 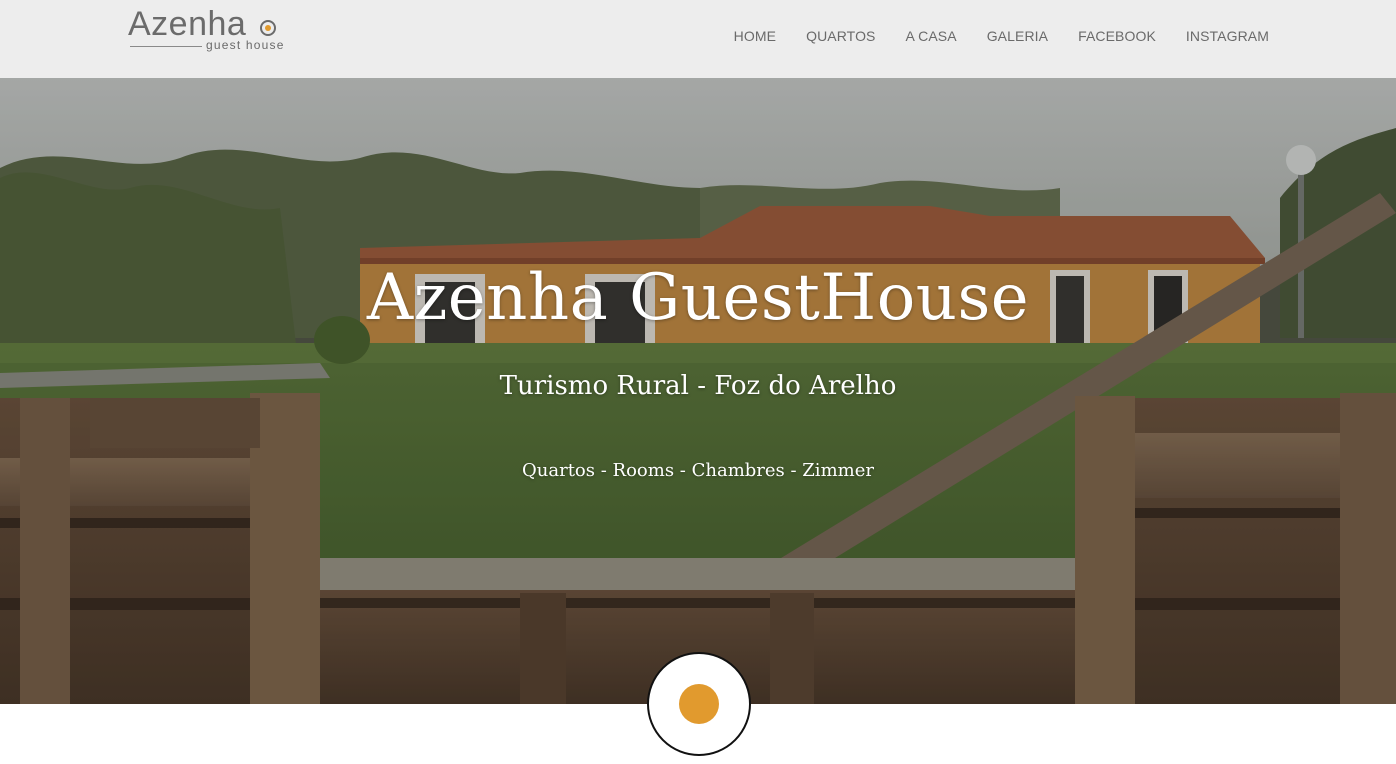 I want to click on nav-item-facebook: FACEBOOK, so click(x=1117, y=36).